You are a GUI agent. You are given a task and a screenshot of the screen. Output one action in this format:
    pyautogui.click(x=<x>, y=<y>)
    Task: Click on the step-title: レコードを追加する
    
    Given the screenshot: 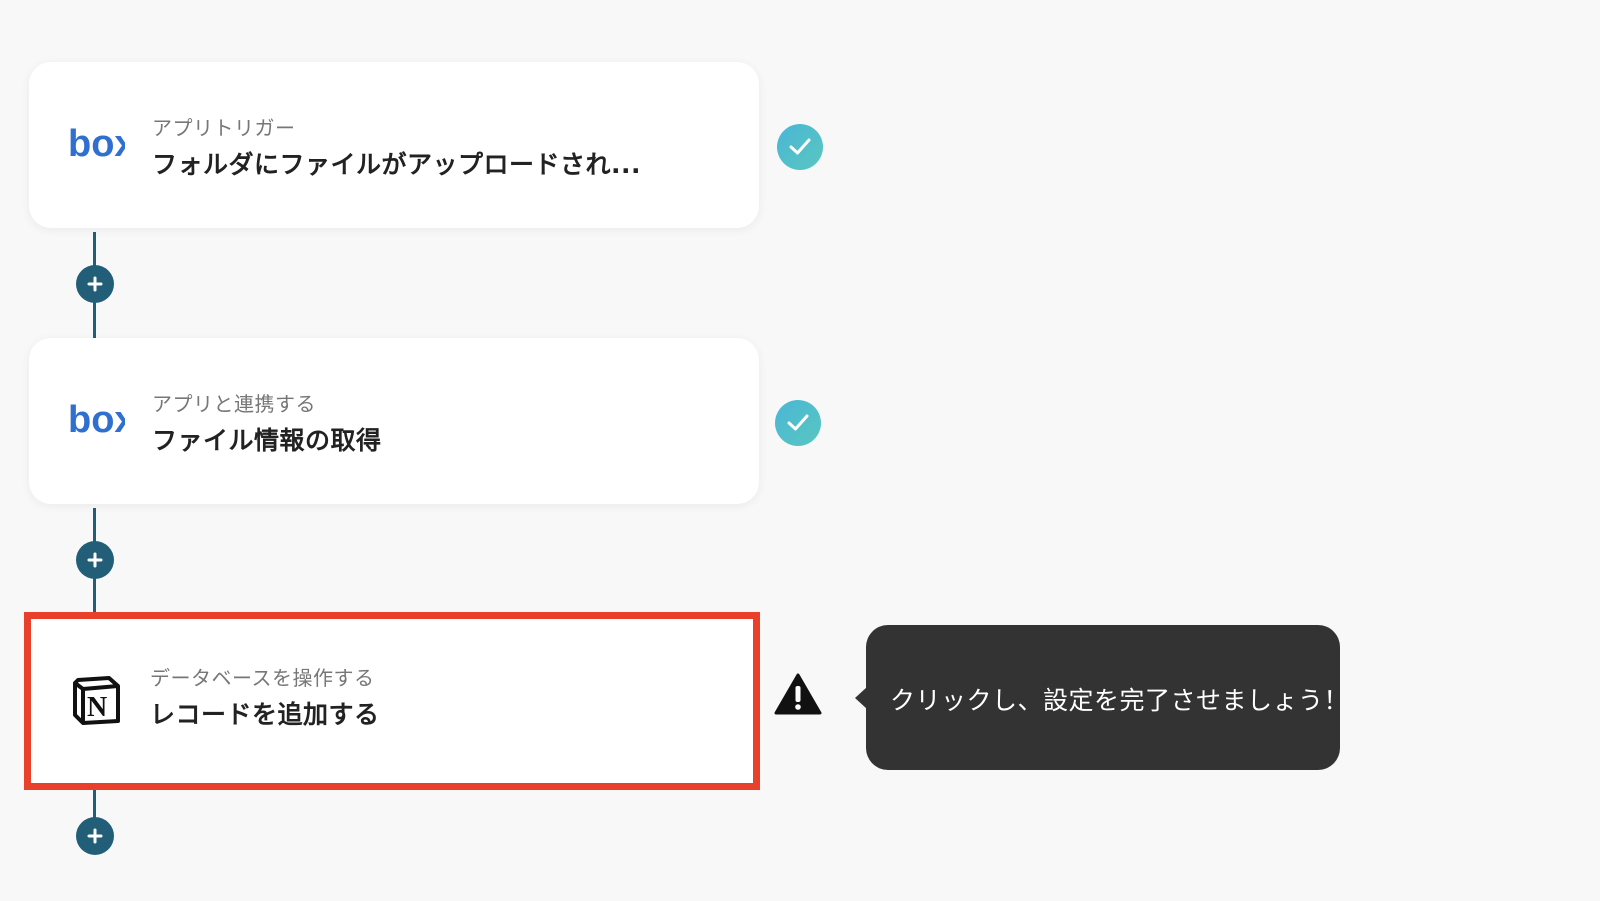 What is the action you would take?
    pyautogui.click(x=265, y=714)
    